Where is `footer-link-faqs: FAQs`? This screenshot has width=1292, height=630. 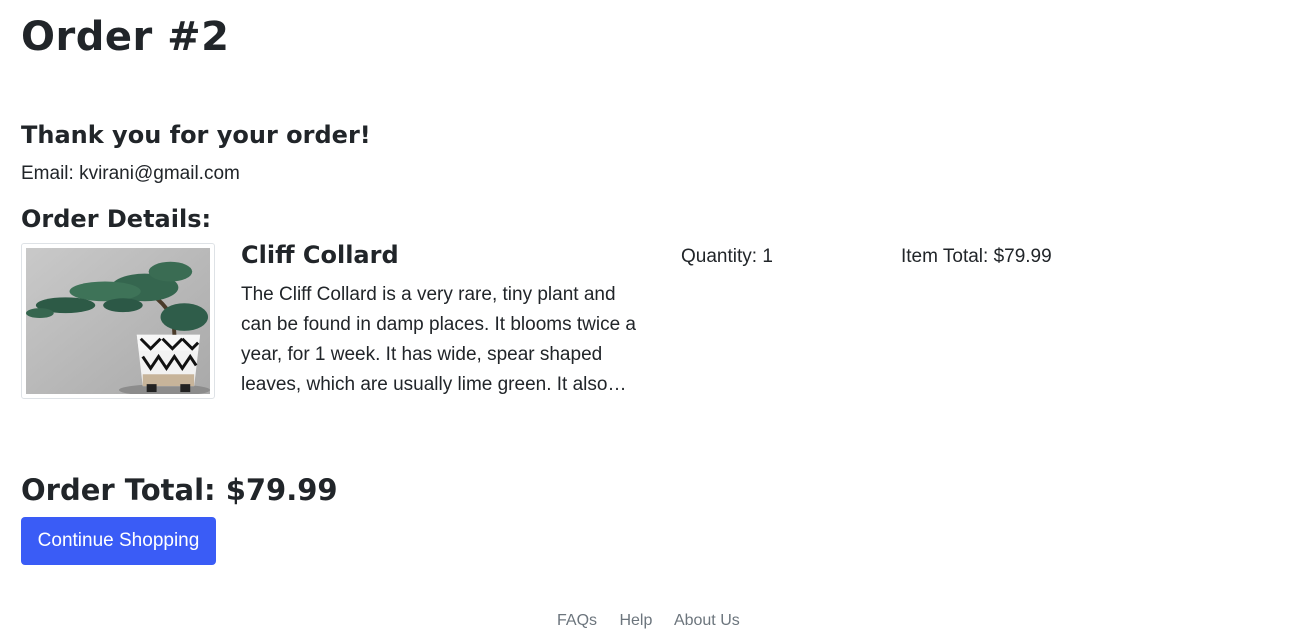 footer-link-faqs: FAQs is located at coordinates (577, 620).